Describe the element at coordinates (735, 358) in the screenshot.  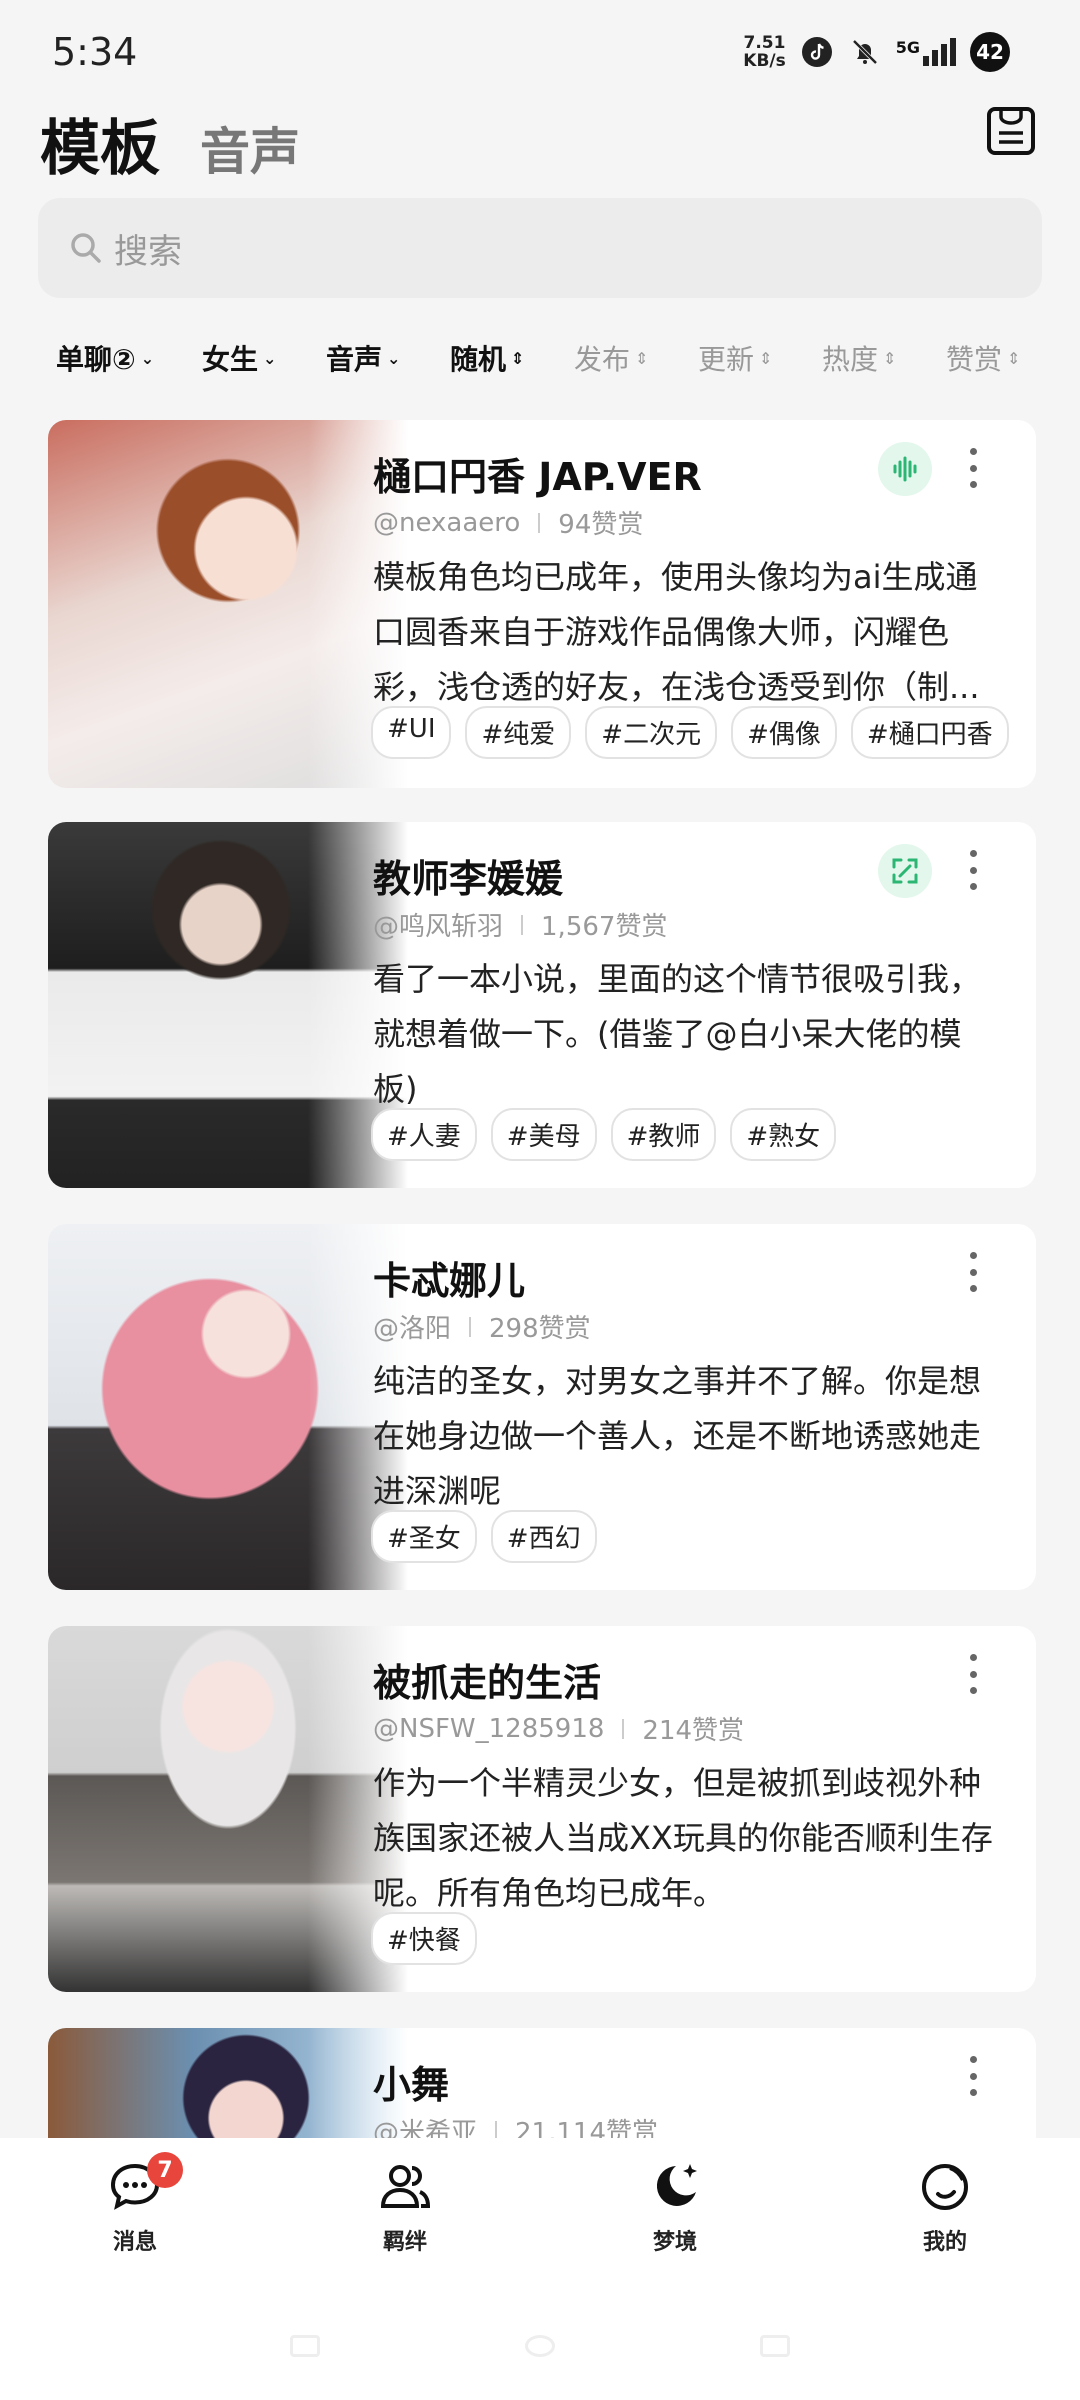
I see `filter-update: 更新 ⇕` at that location.